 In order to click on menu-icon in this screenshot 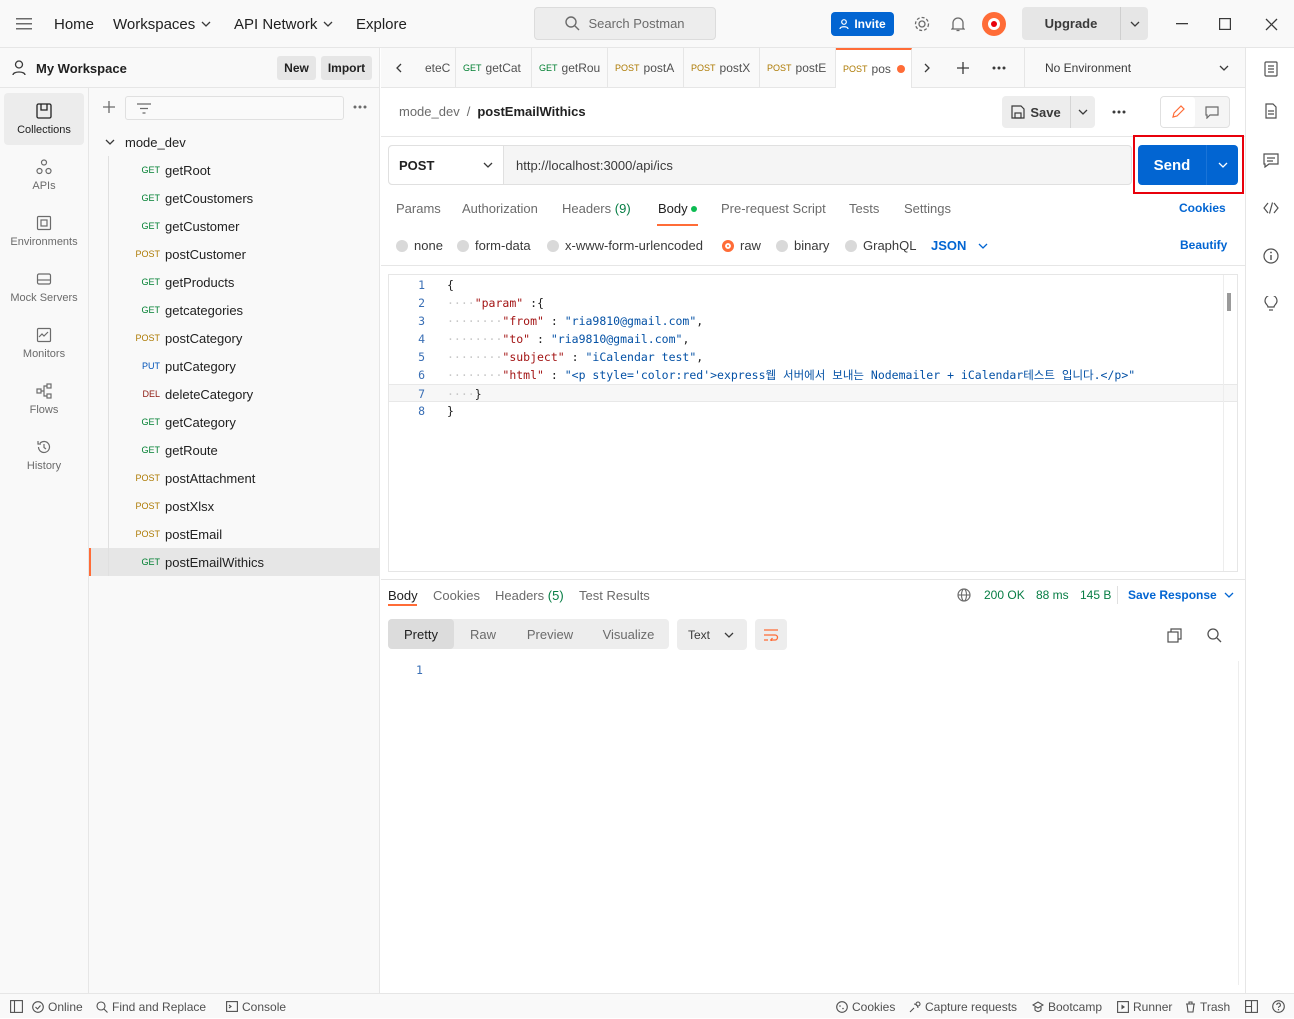, I will do `click(24, 24)`.